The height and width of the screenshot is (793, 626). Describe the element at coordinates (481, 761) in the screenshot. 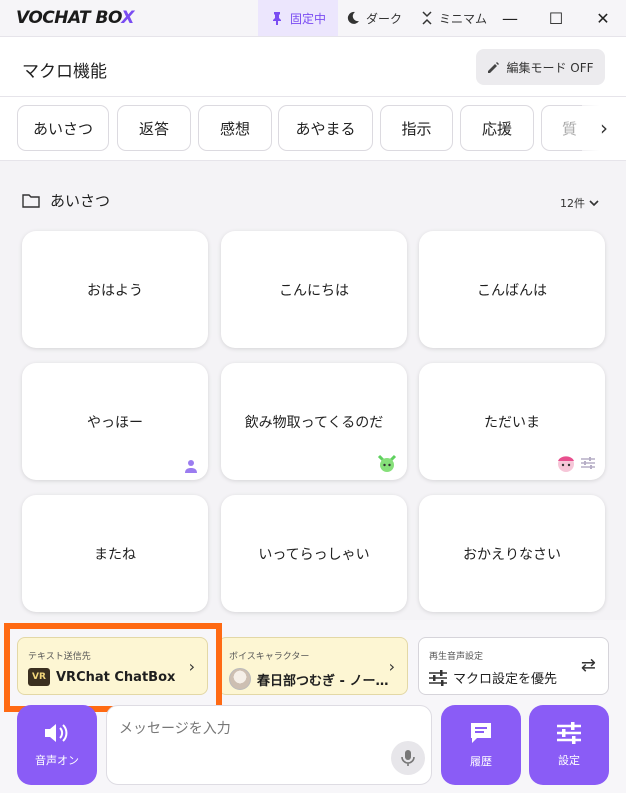

I see `history-label: 履歴` at that location.